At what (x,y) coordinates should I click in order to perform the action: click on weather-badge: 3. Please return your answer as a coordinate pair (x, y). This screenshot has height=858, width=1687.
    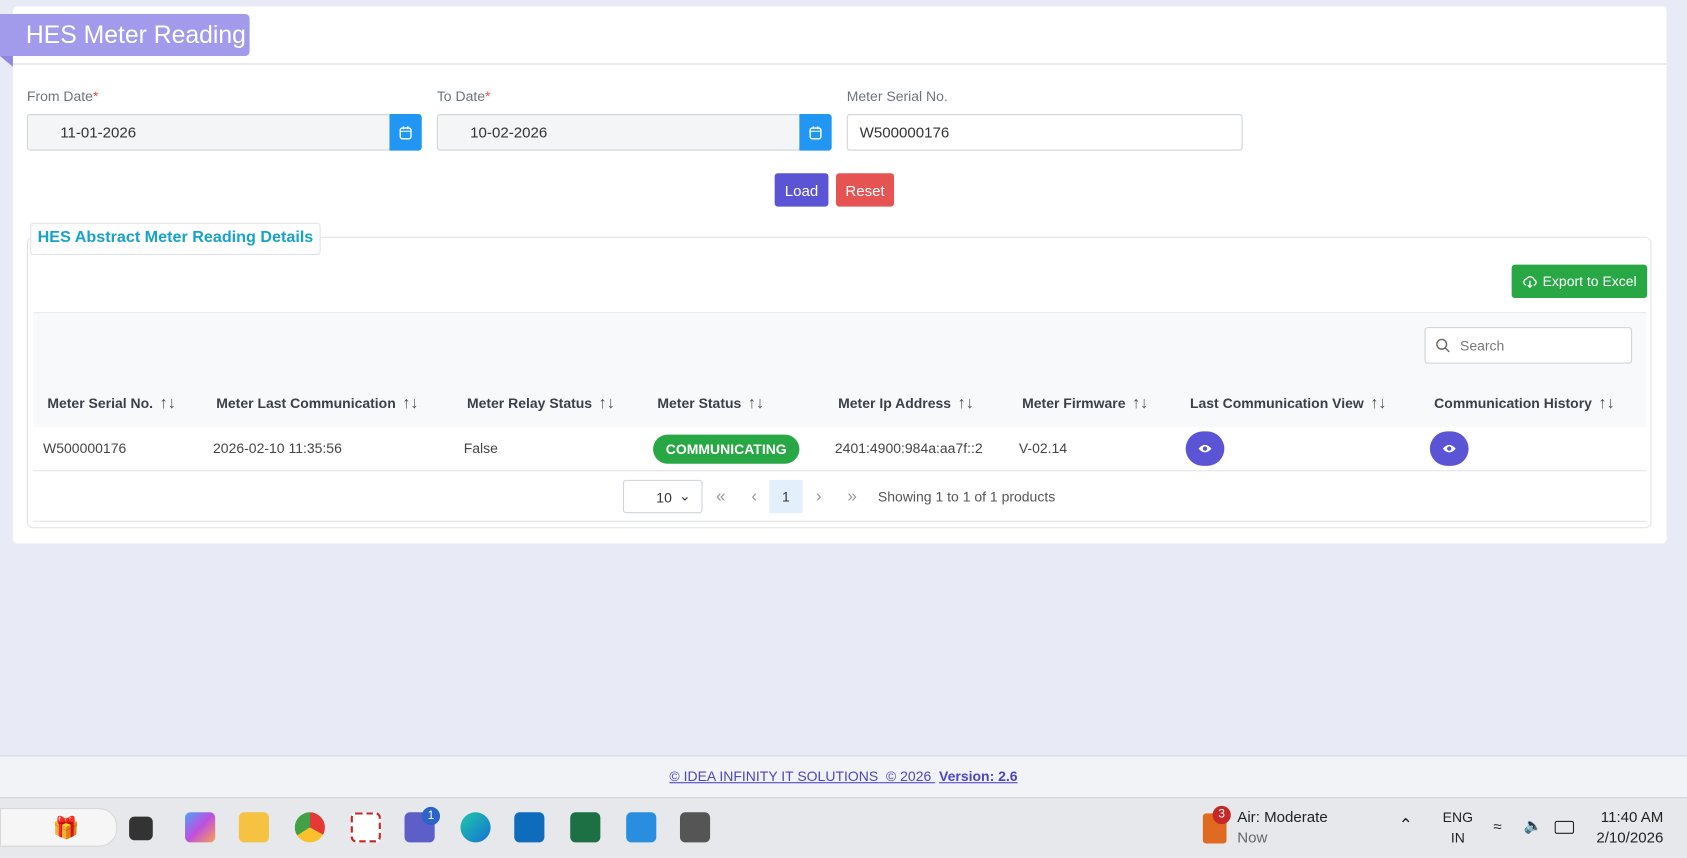
    Looking at the image, I should click on (1221, 815).